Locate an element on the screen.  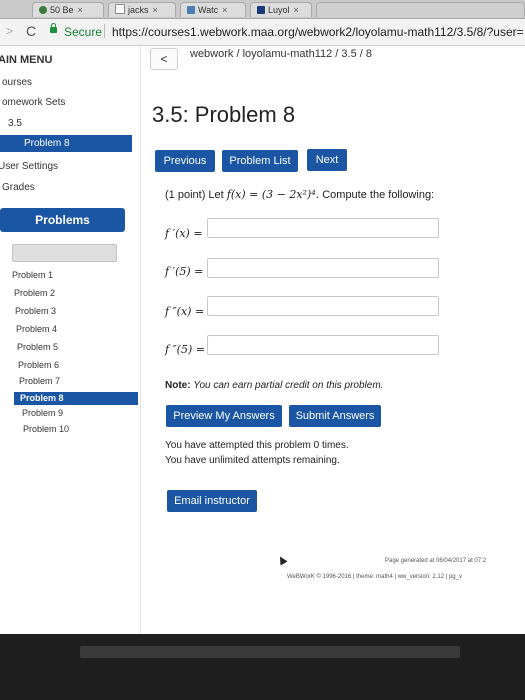
mouse-cursor-icon is located at coordinates (282, 560).